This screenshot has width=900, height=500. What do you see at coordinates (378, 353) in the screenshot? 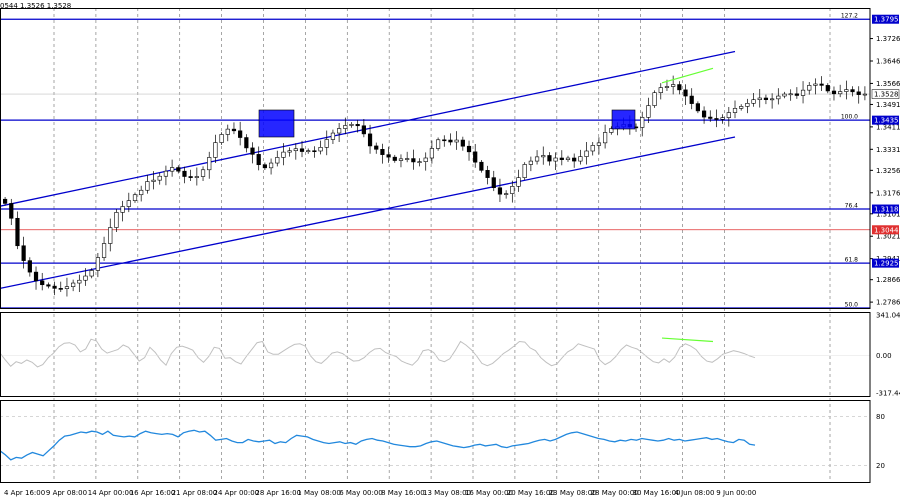
I see `cci-line` at bounding box center [378, 353].